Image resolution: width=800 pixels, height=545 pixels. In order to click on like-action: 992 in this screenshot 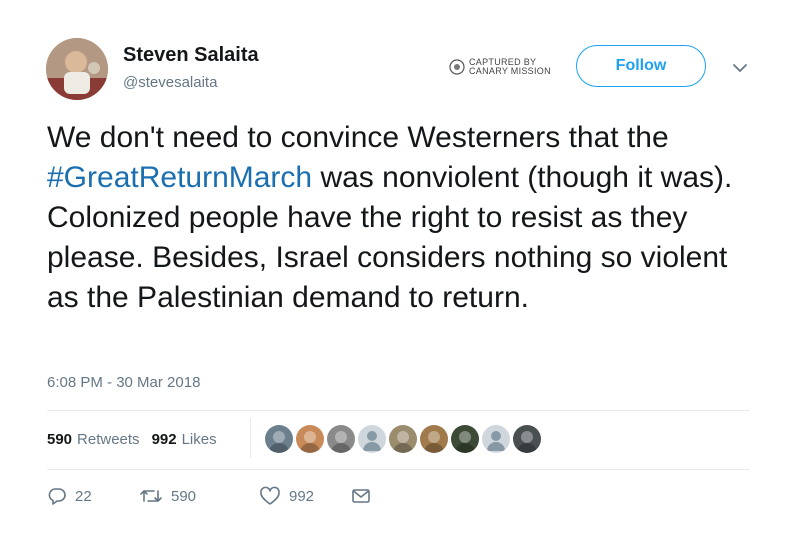, I will do `click(305, 496)`.